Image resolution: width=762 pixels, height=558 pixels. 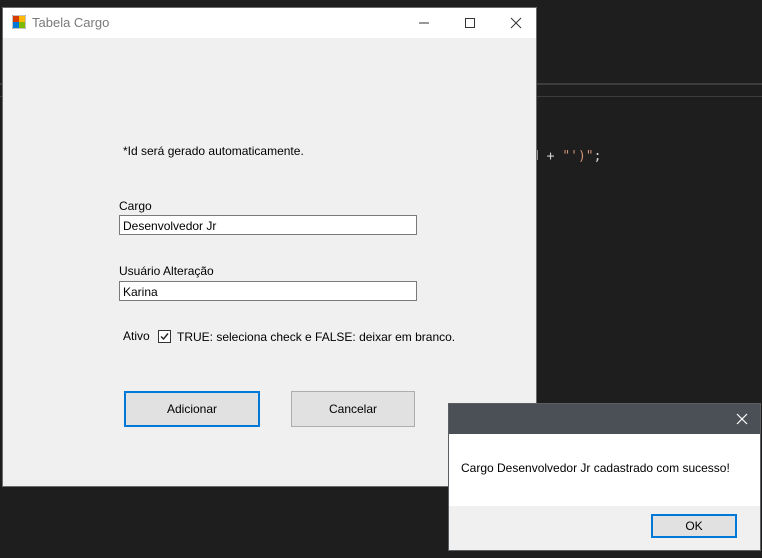 What do you see at coordinates (268, 291) in the screenshot?
I see `usuario-alteracao-input: Karina` at bounding box center [268, 291].